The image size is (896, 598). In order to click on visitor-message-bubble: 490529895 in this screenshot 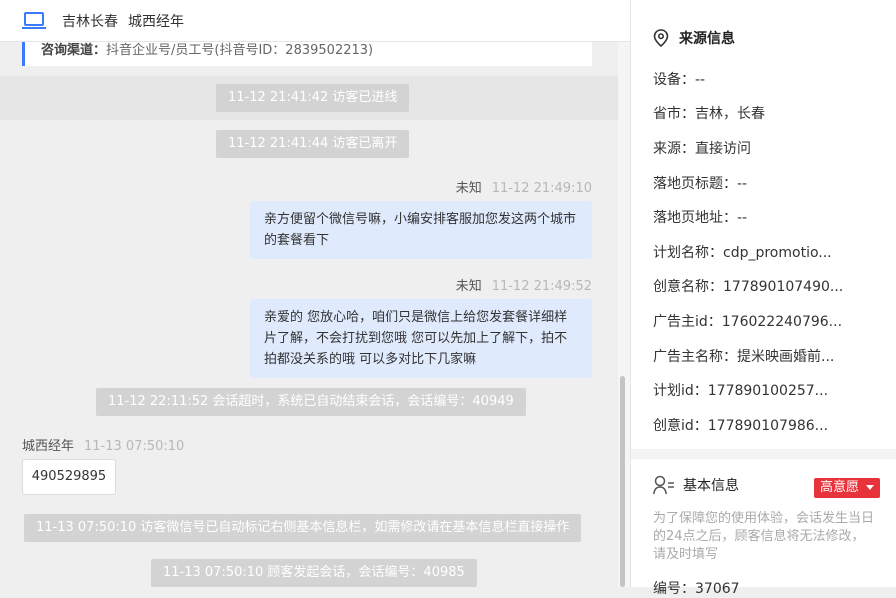, I will do `click(69, 477)`.